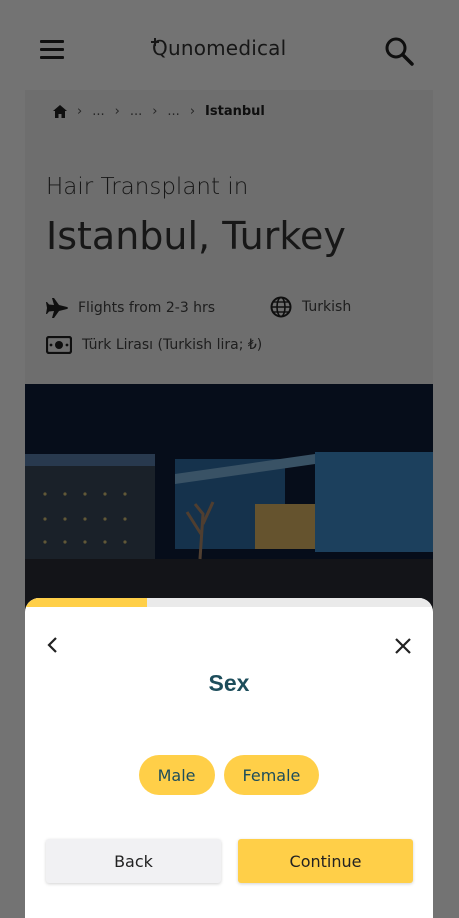  I want to click on globe-icon, so click(281, 307).